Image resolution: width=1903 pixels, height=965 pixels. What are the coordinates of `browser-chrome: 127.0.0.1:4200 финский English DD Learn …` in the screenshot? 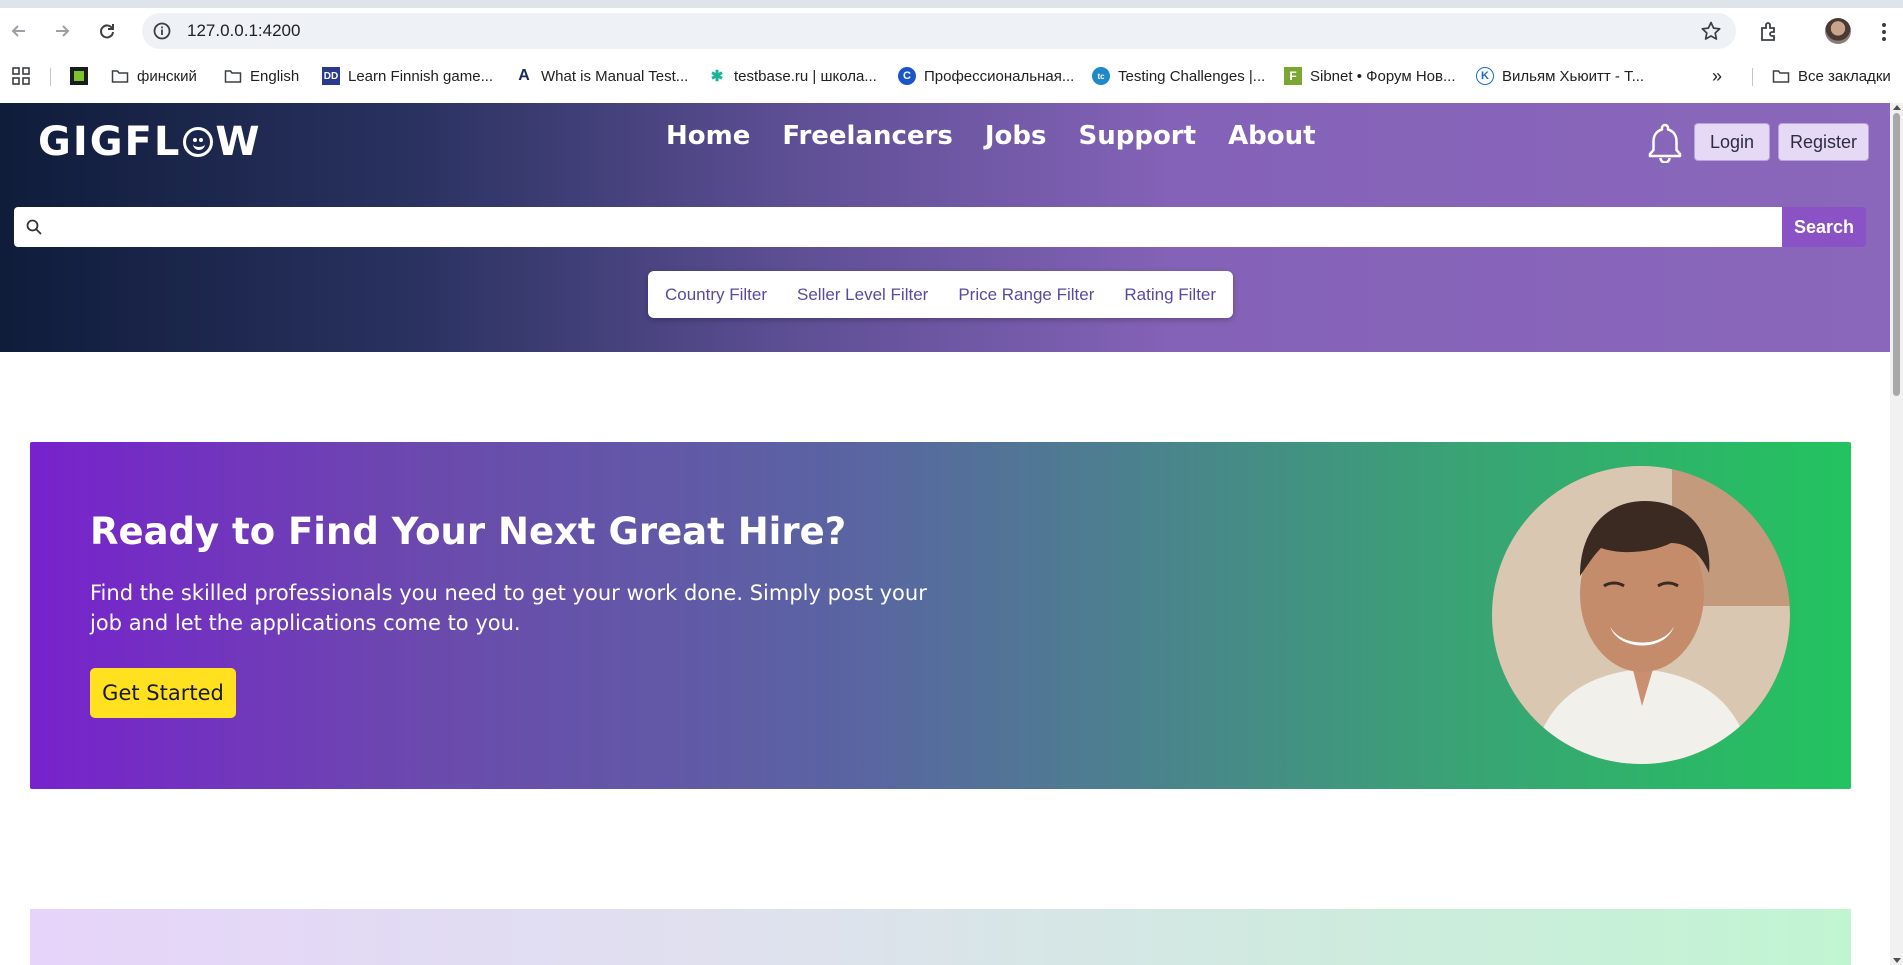 It's located at (951, 51).